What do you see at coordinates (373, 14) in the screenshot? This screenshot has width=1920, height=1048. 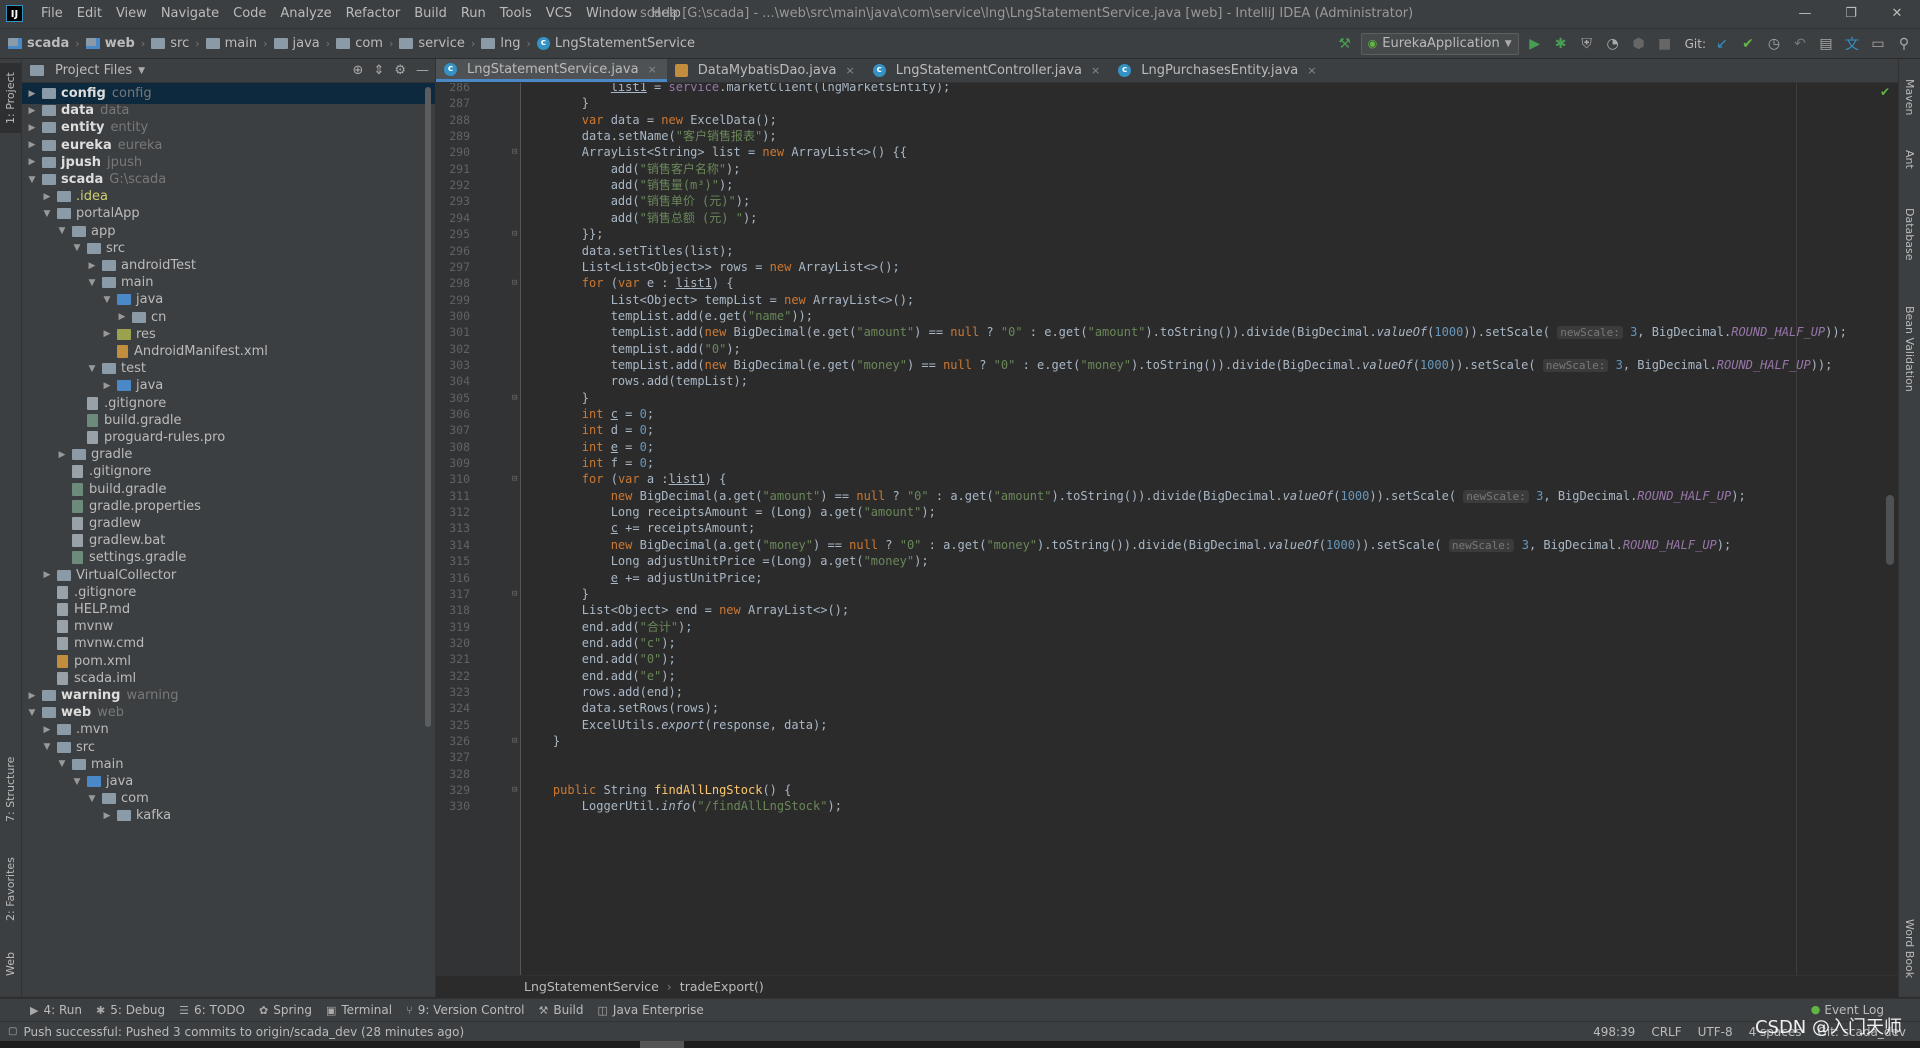 I see `menu-refactor: Refactor` at bounding box center [373, 14].